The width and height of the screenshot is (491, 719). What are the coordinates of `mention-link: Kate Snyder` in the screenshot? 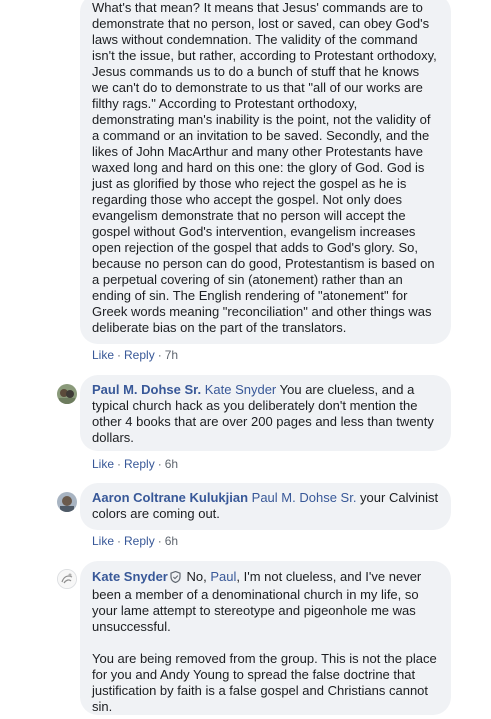 It's located at (241, 389).